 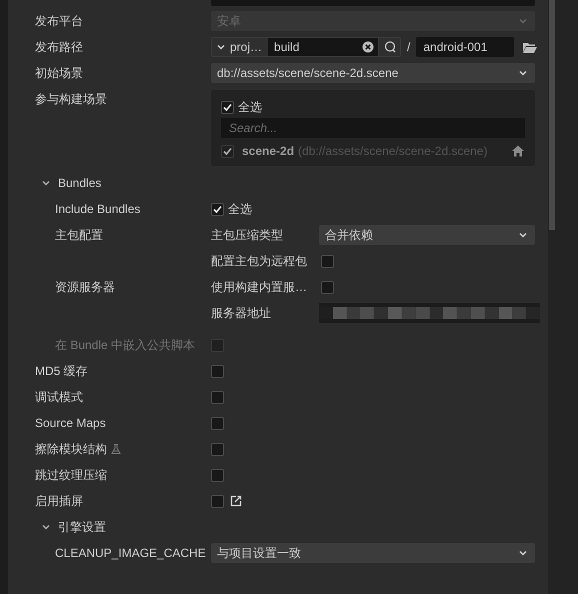 I want to click on field-label: CLEANUP_IMAGE_CACHE, so click(x=131, y=553).